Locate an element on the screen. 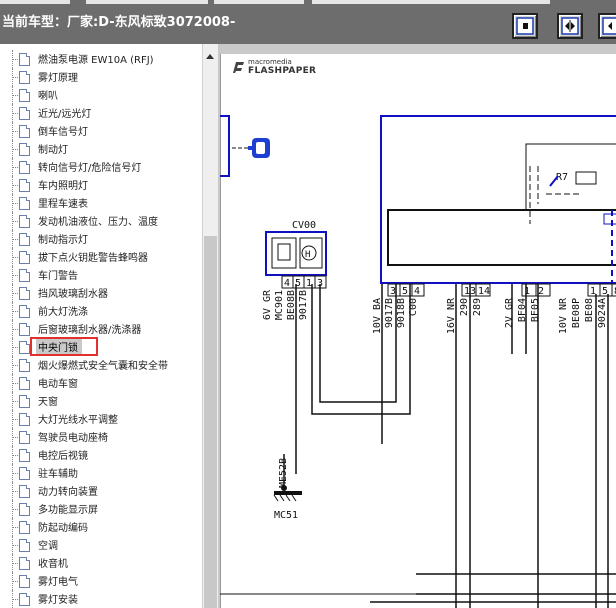 This screenshot has width=616, height=608. tree-item-label: 电动车窗 is located at coordinates (58, 384).